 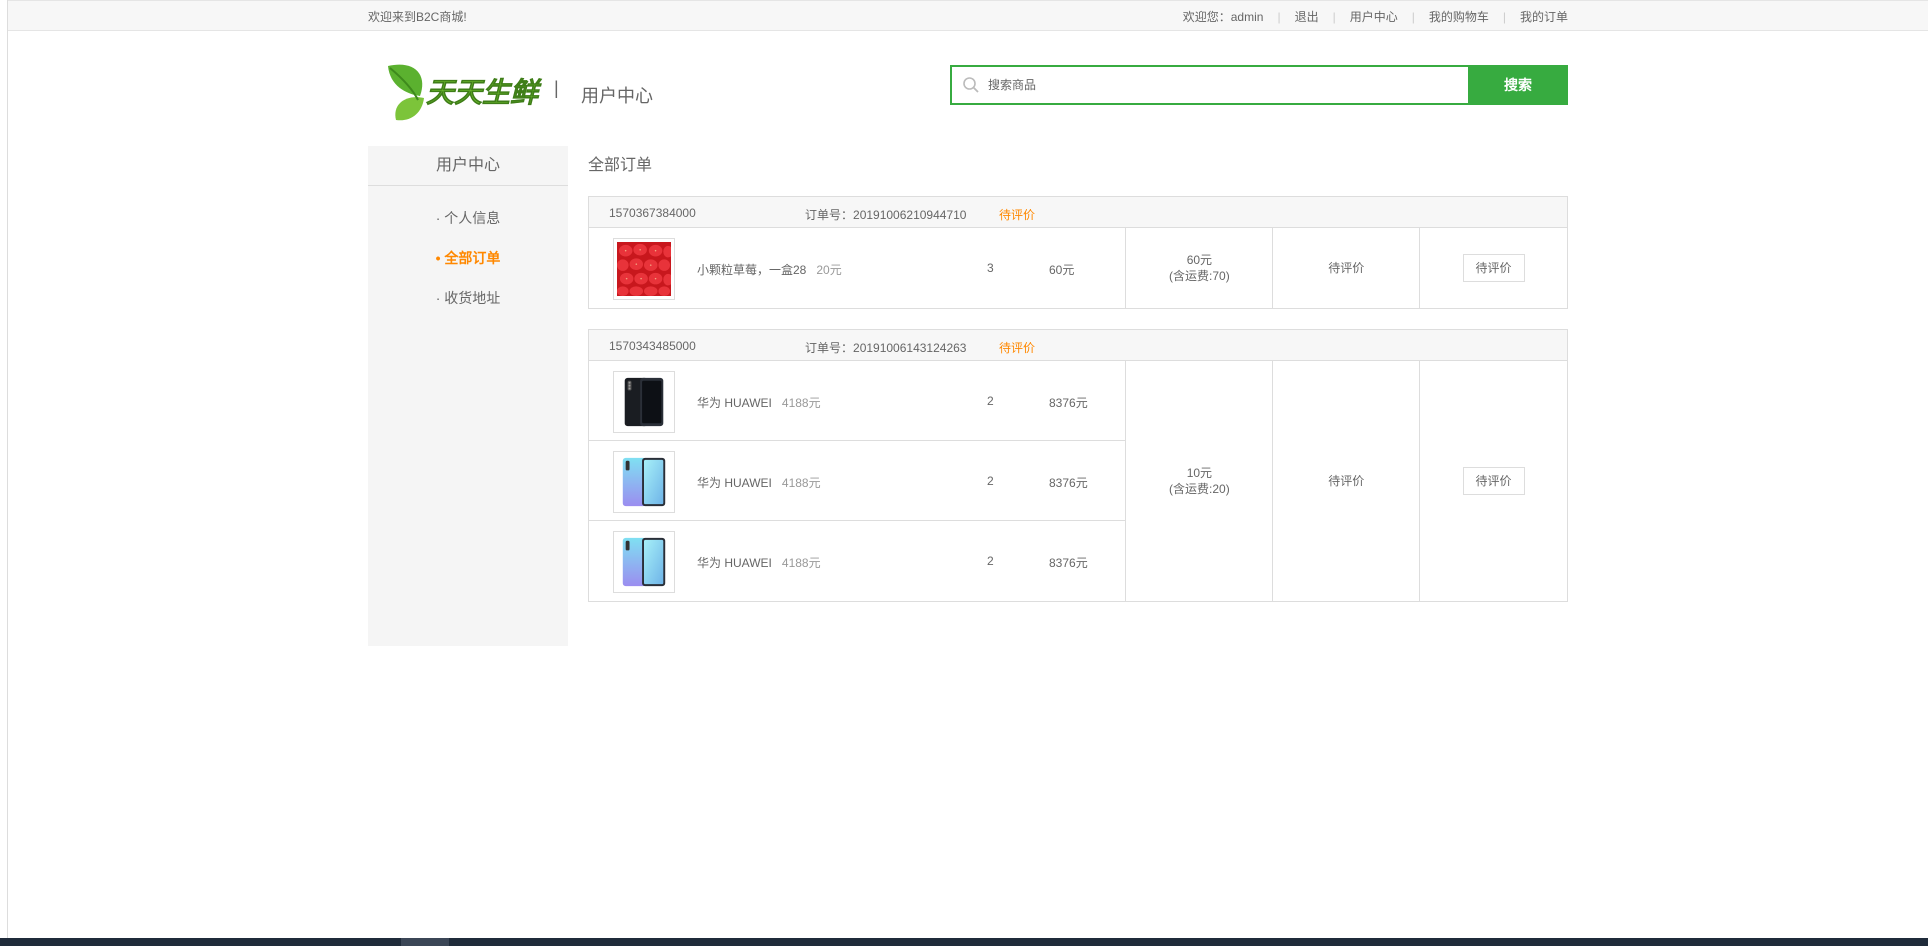 I want to click on order-header: 1570343485000 订单号：20191006143124263 待评价, so click(x=1078, y=345).